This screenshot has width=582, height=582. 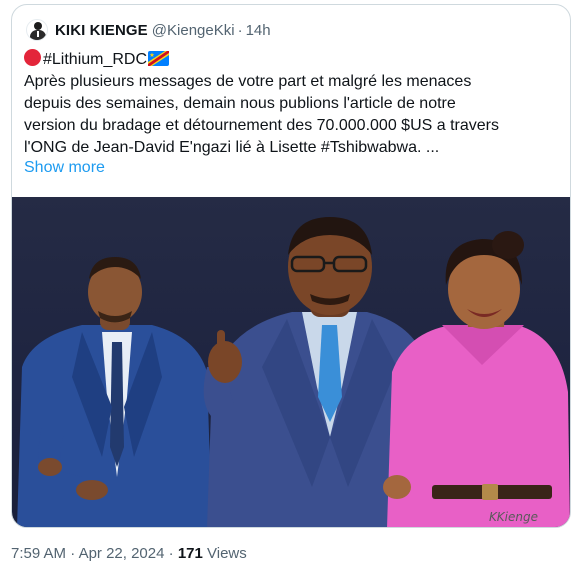 What do you see at coordinates (193, 30) in the screenshot?
I see `author-handle: @KiengeKki` at bounding box center [193, 30].